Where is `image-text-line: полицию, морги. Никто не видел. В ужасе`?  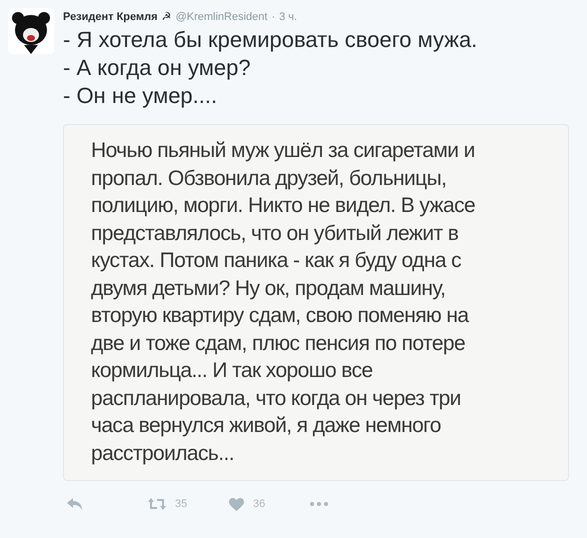
image-text-line: полицию, морги. Никто не видел. В ужасе is located at coordinates (283, 206).